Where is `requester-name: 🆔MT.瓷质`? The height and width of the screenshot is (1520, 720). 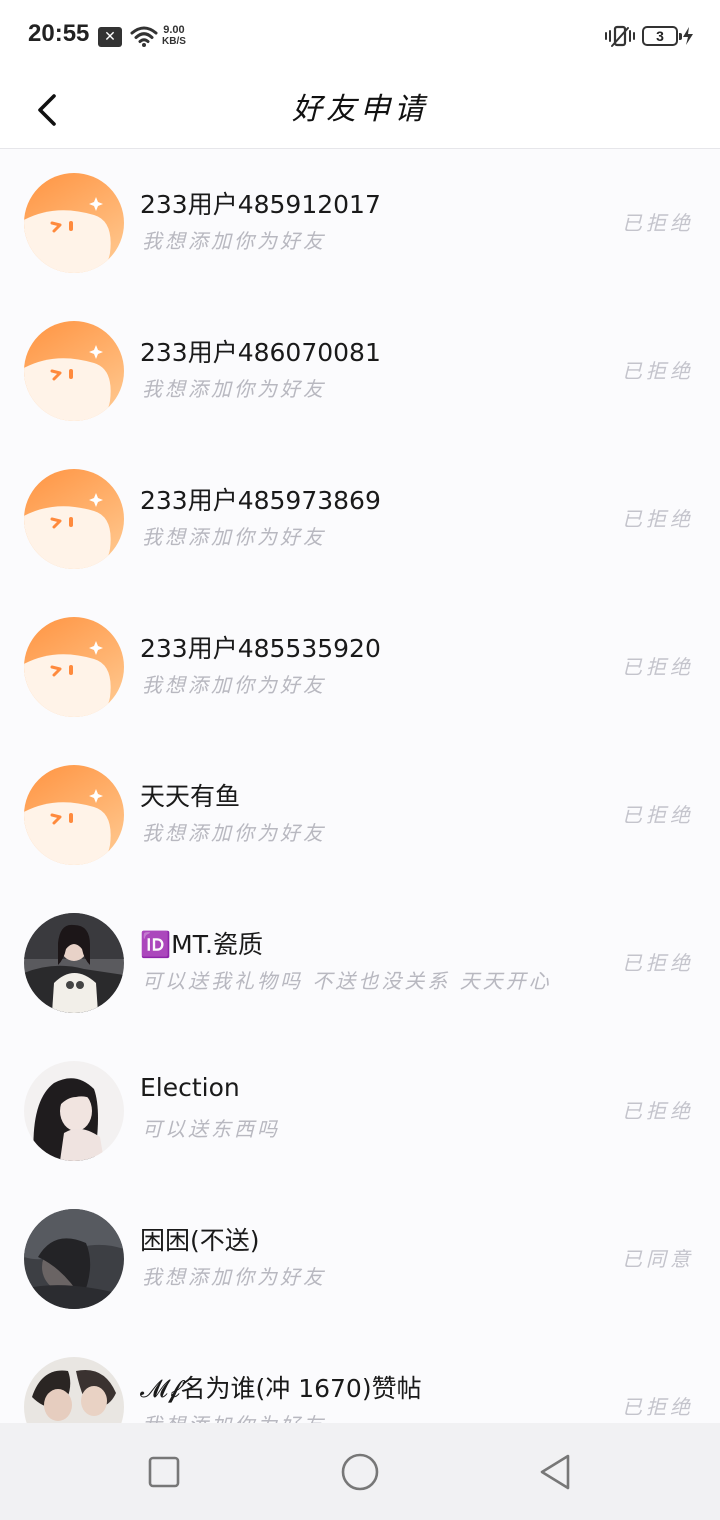
requester-name: 🆔MT.瓷质 is located at coordinates (201, 944).